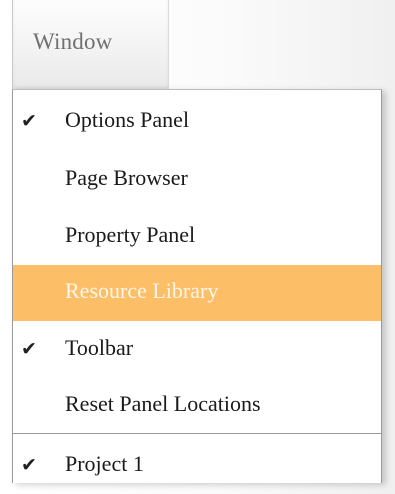  What do you see at coordinates (99, 347) in the screenshot?
I see `menu-item-label: Toolbar` at bounding box center [99, 347].